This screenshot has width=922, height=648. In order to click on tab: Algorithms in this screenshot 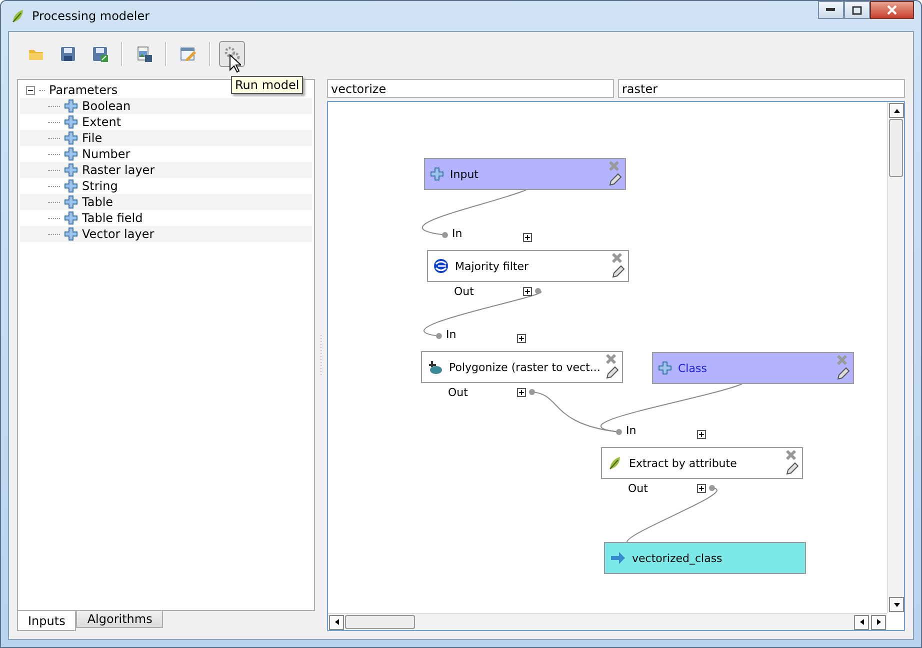, I will do `click(120, 619)`.